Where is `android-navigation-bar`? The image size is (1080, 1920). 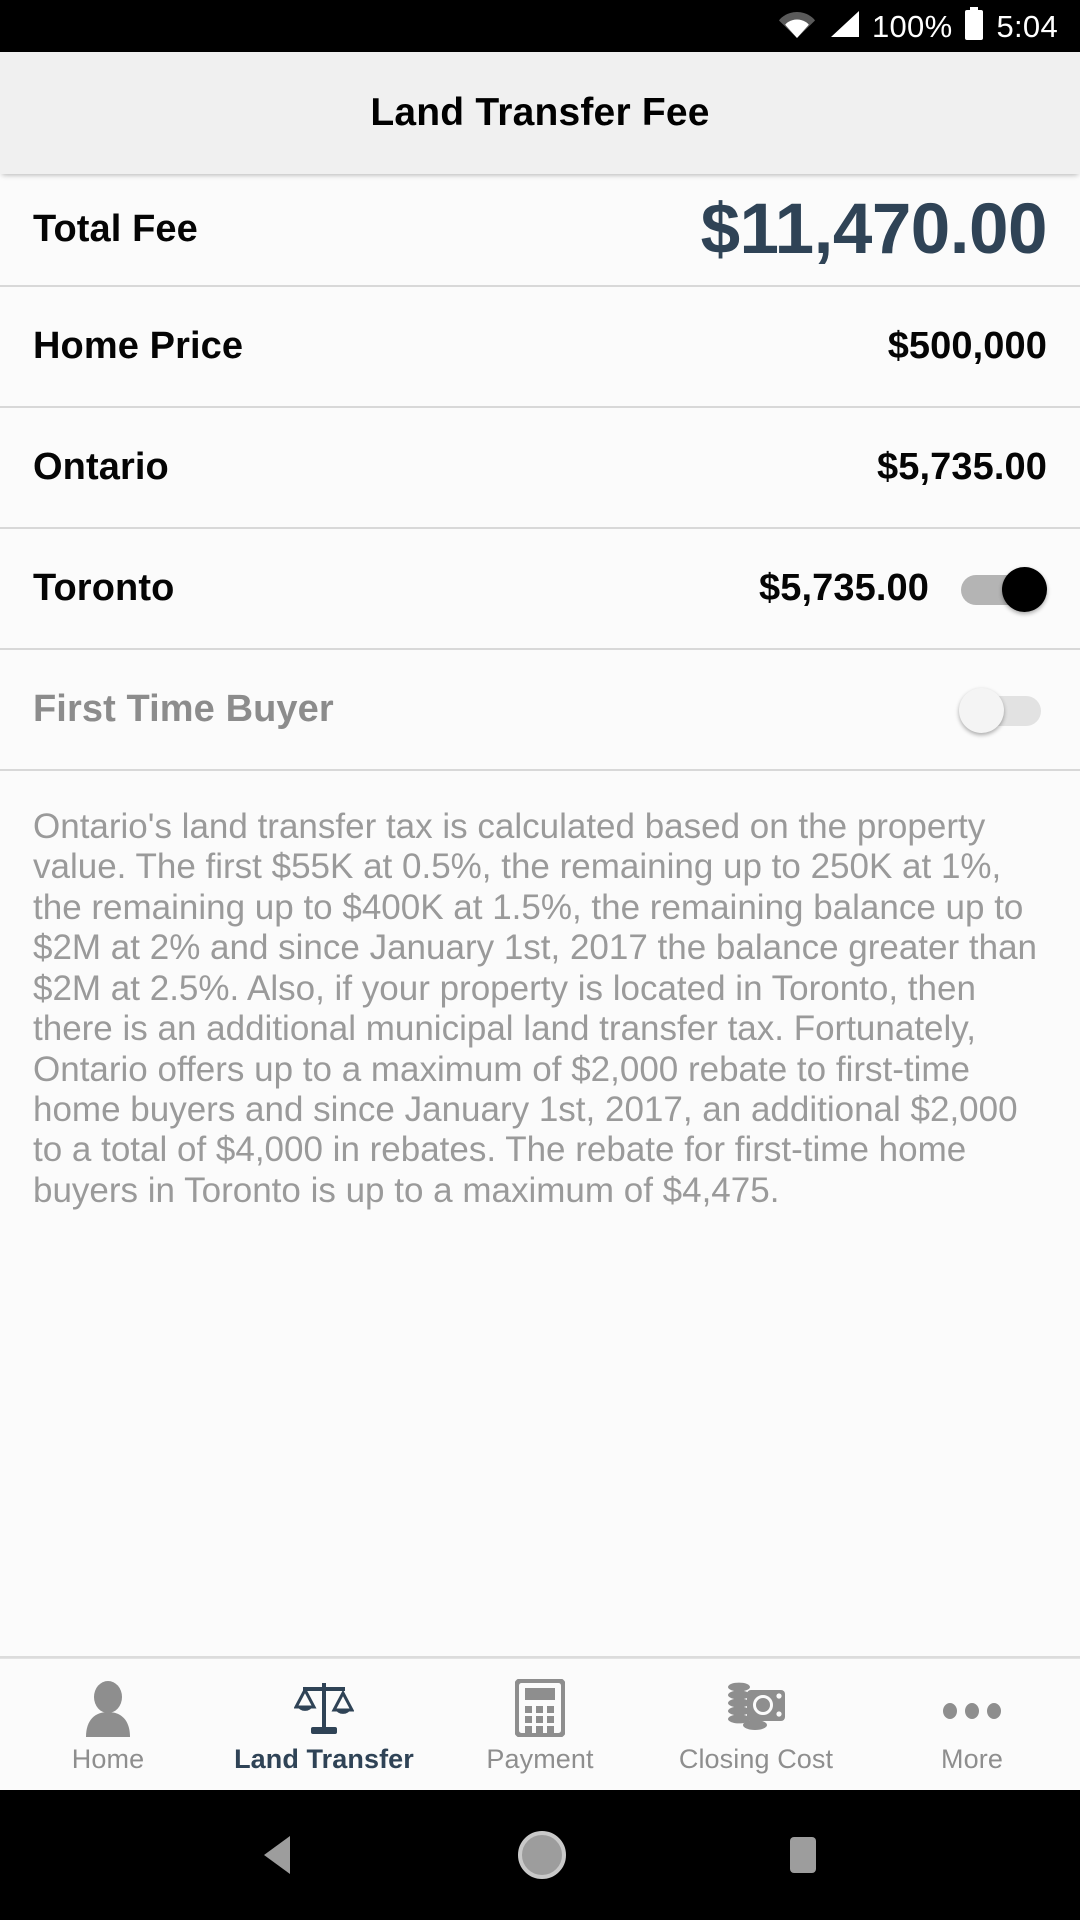 android-navigation-bar is located at coordinates (540, 1855).